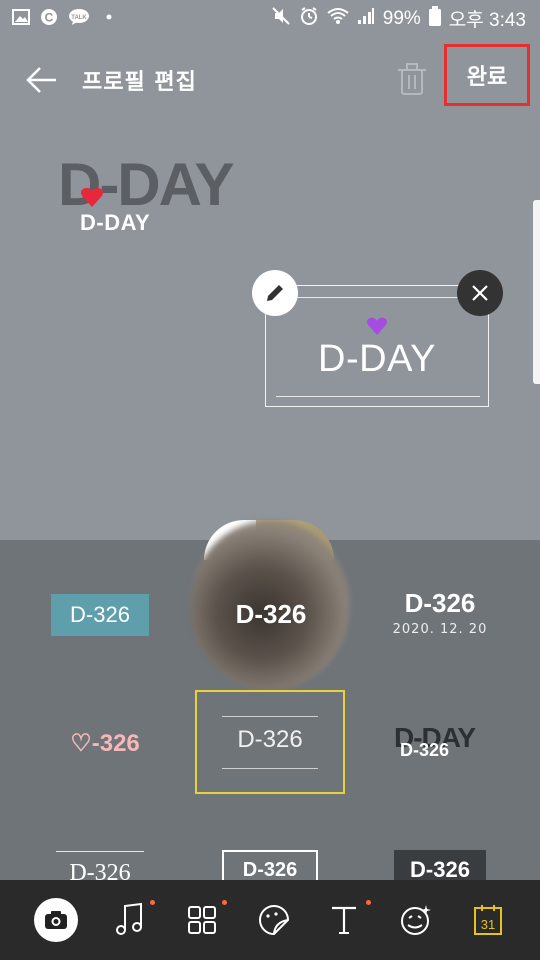  I want to click on alarm-icon, so click(309, 18).